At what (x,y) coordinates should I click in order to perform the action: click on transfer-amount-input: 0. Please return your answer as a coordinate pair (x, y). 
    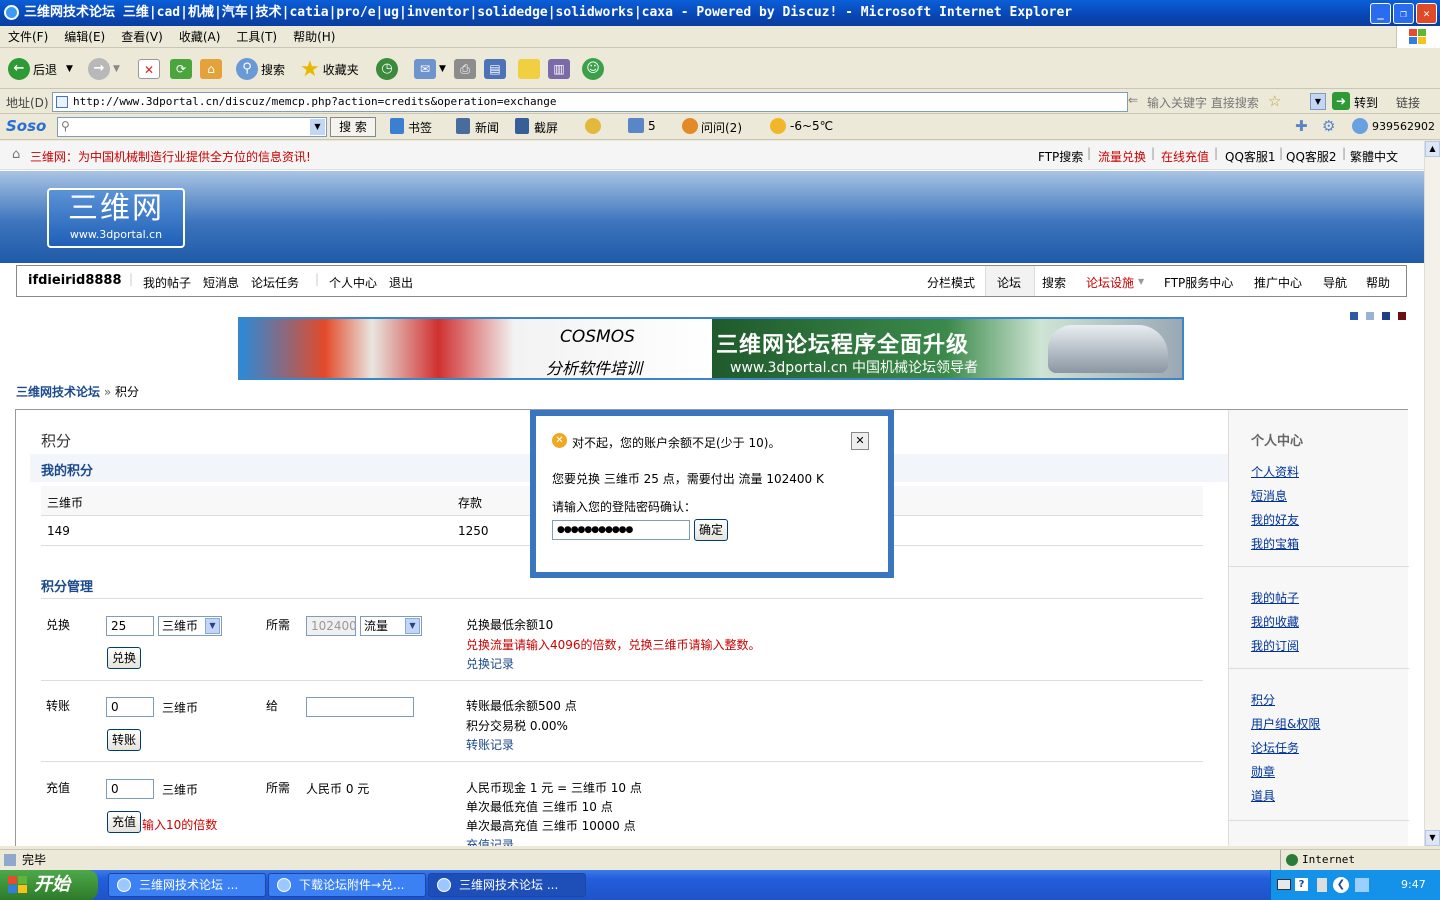
    Looking at the image, I should click on (130, 707).